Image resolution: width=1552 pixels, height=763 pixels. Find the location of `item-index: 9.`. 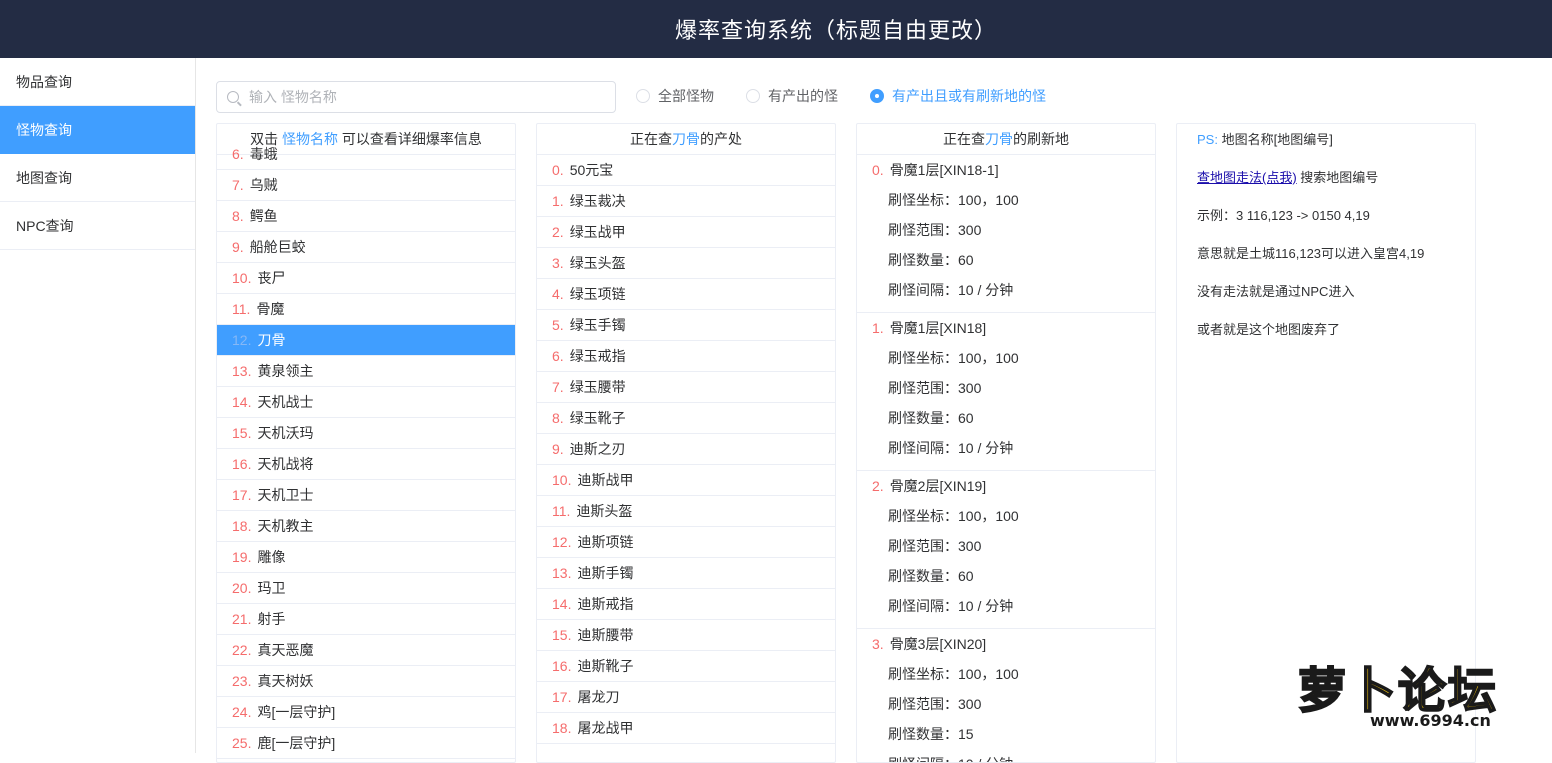

item-index: 9. is located at coordinates (558, 449).